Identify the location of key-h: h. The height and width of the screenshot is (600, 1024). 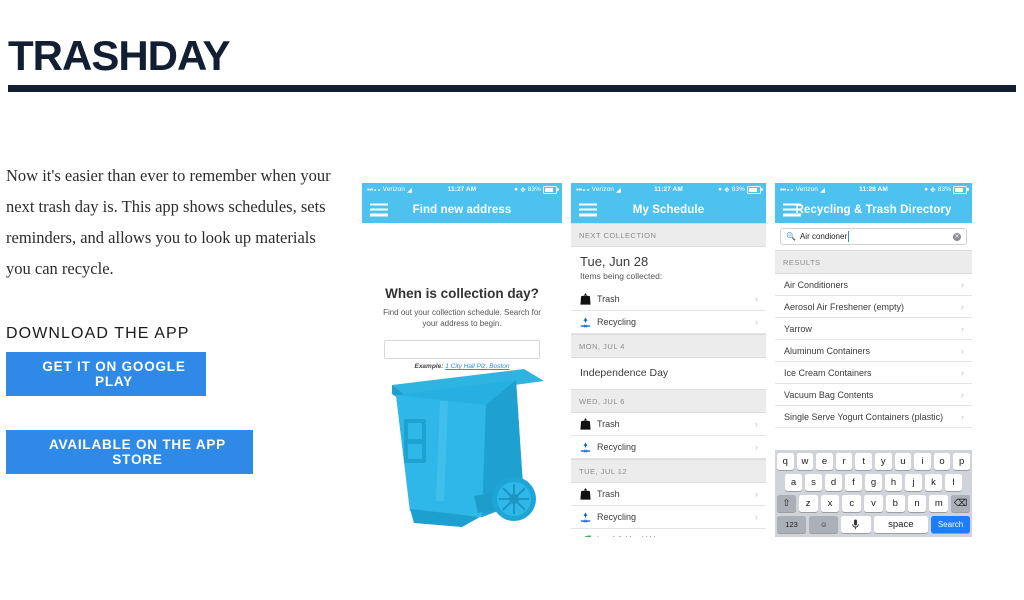
(893, 482).